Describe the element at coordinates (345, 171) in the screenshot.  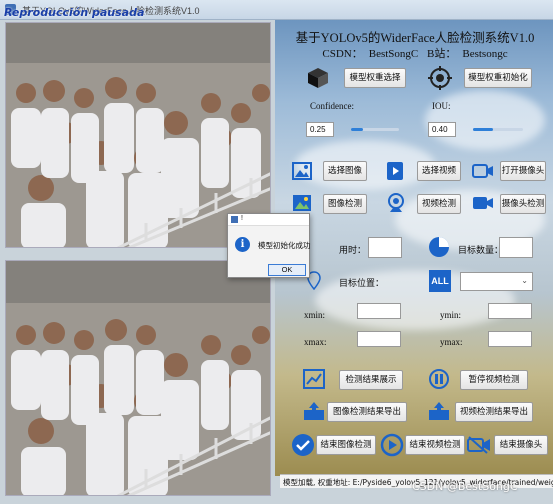
I see `select-image-button: 选择图像` at that location.